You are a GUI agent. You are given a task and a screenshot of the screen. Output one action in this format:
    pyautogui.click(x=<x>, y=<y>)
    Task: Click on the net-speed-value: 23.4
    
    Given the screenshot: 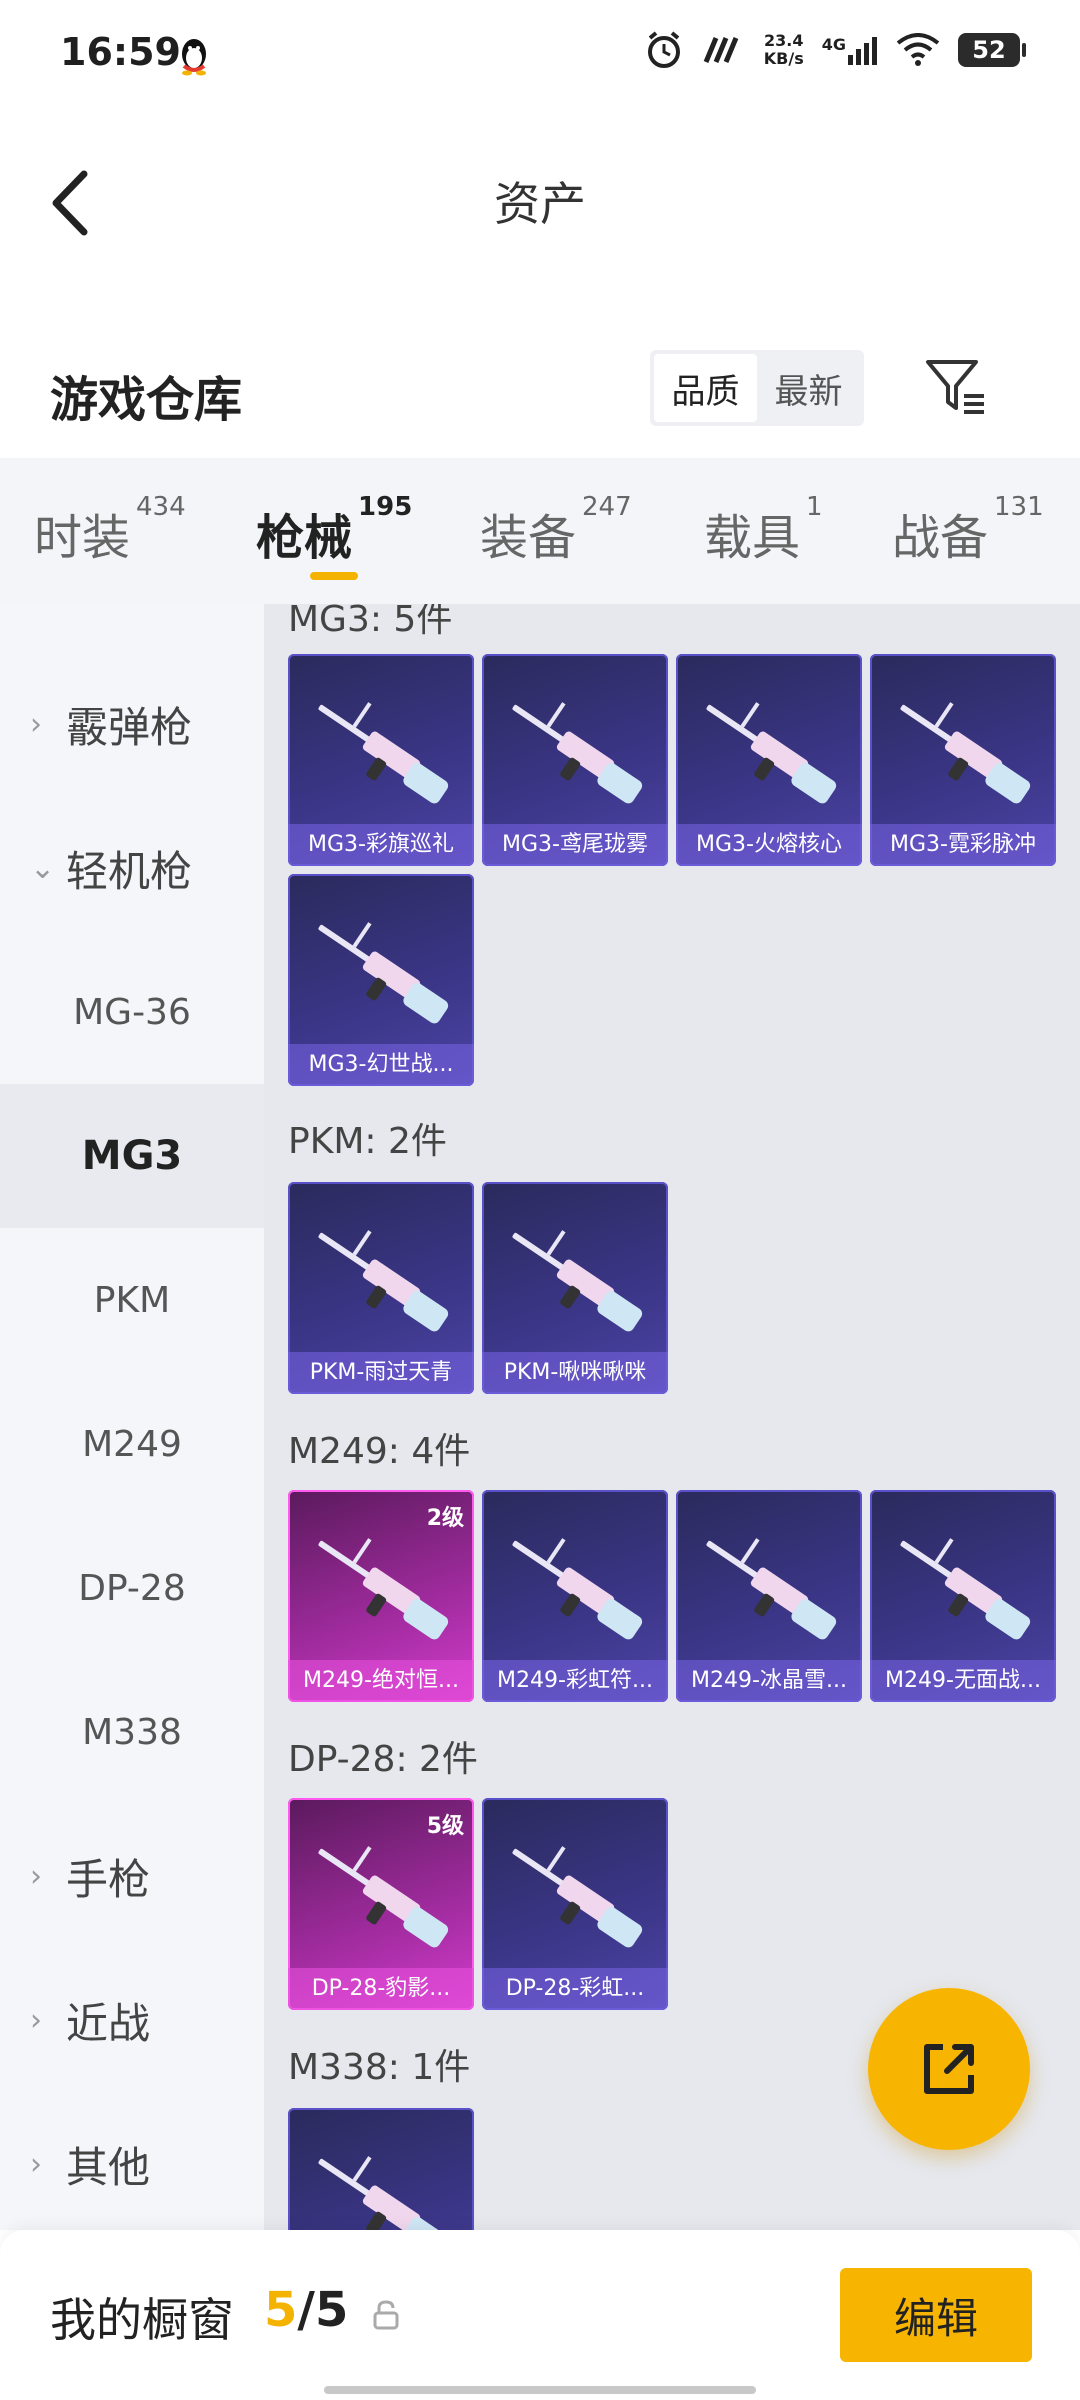 What is the action you would take?
    pyautogui.click(x=784, y=40)
    